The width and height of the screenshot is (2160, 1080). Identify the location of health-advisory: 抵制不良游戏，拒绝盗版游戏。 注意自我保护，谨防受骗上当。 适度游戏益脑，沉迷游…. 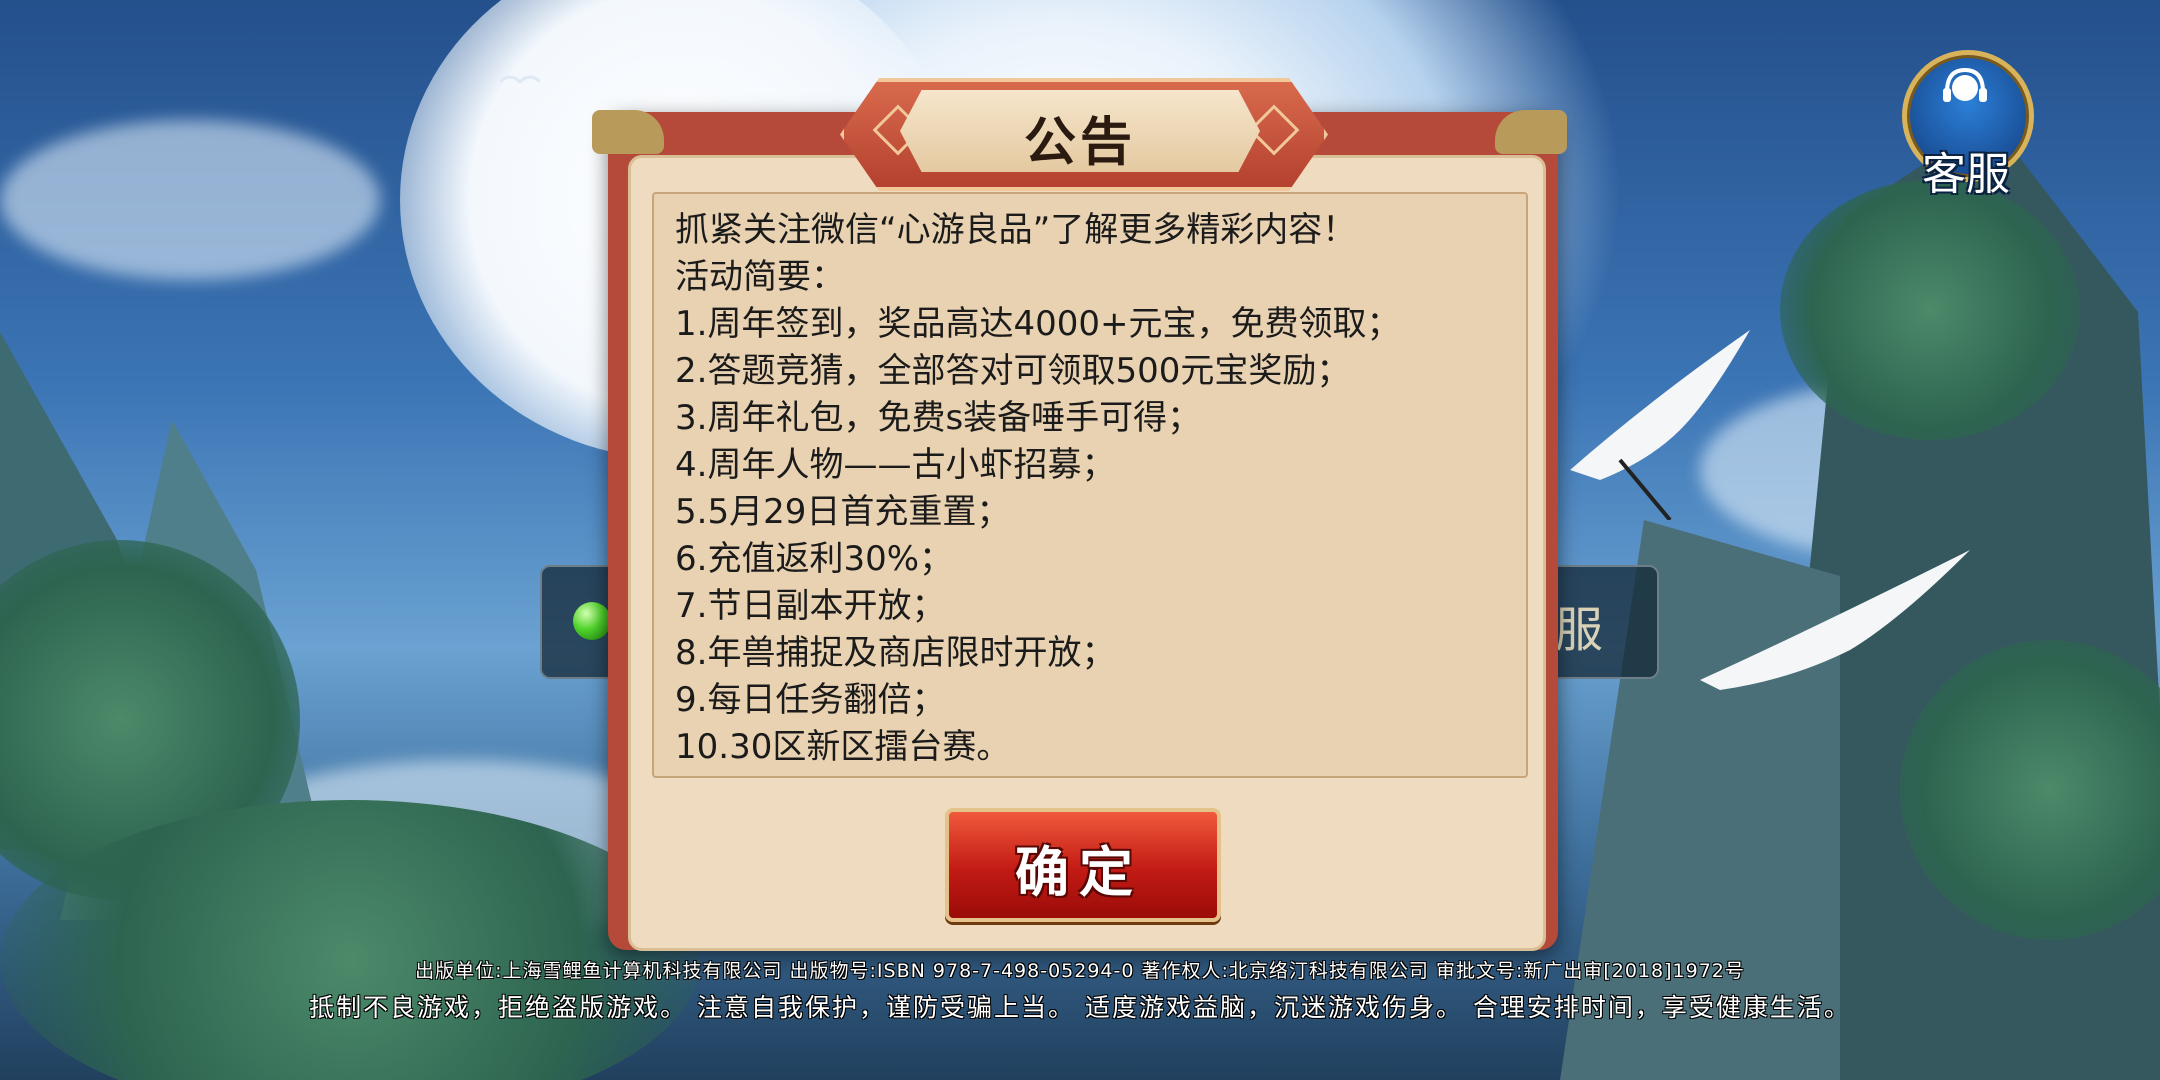
(1080, 1007).